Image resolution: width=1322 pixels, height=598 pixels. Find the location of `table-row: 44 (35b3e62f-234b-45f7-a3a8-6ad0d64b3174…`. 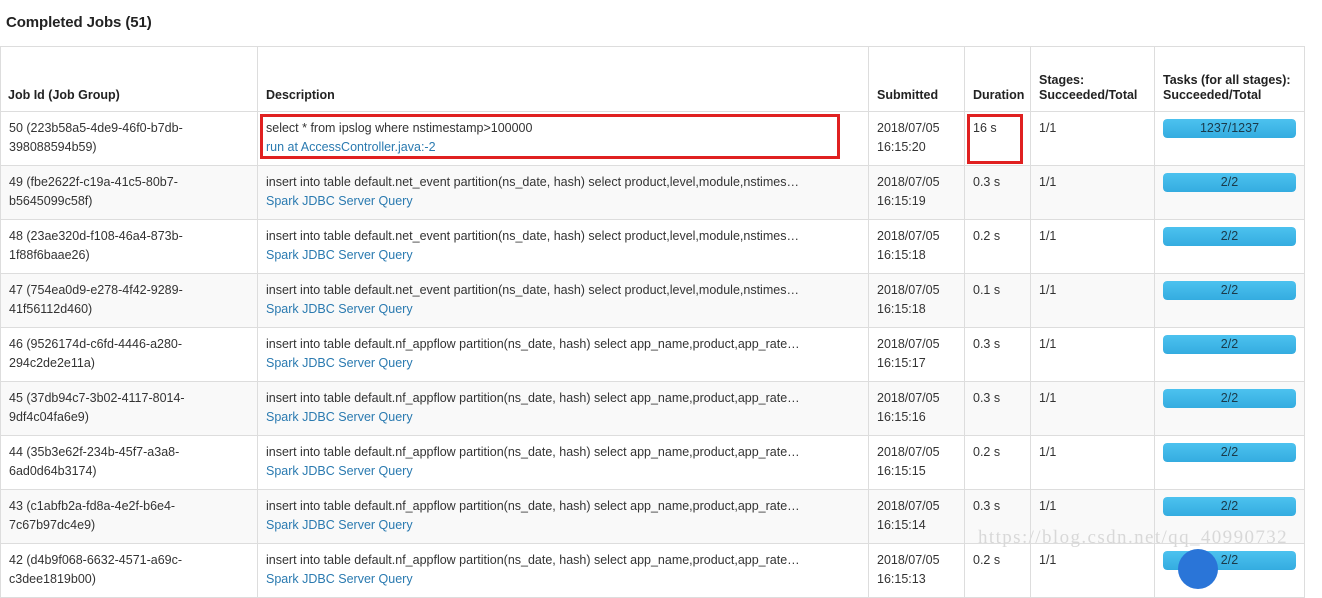

table-row: 44 (35b3e62f-234b-45f7-a3a8-6ad0d64b3174… is located at coordinates (652, 462).